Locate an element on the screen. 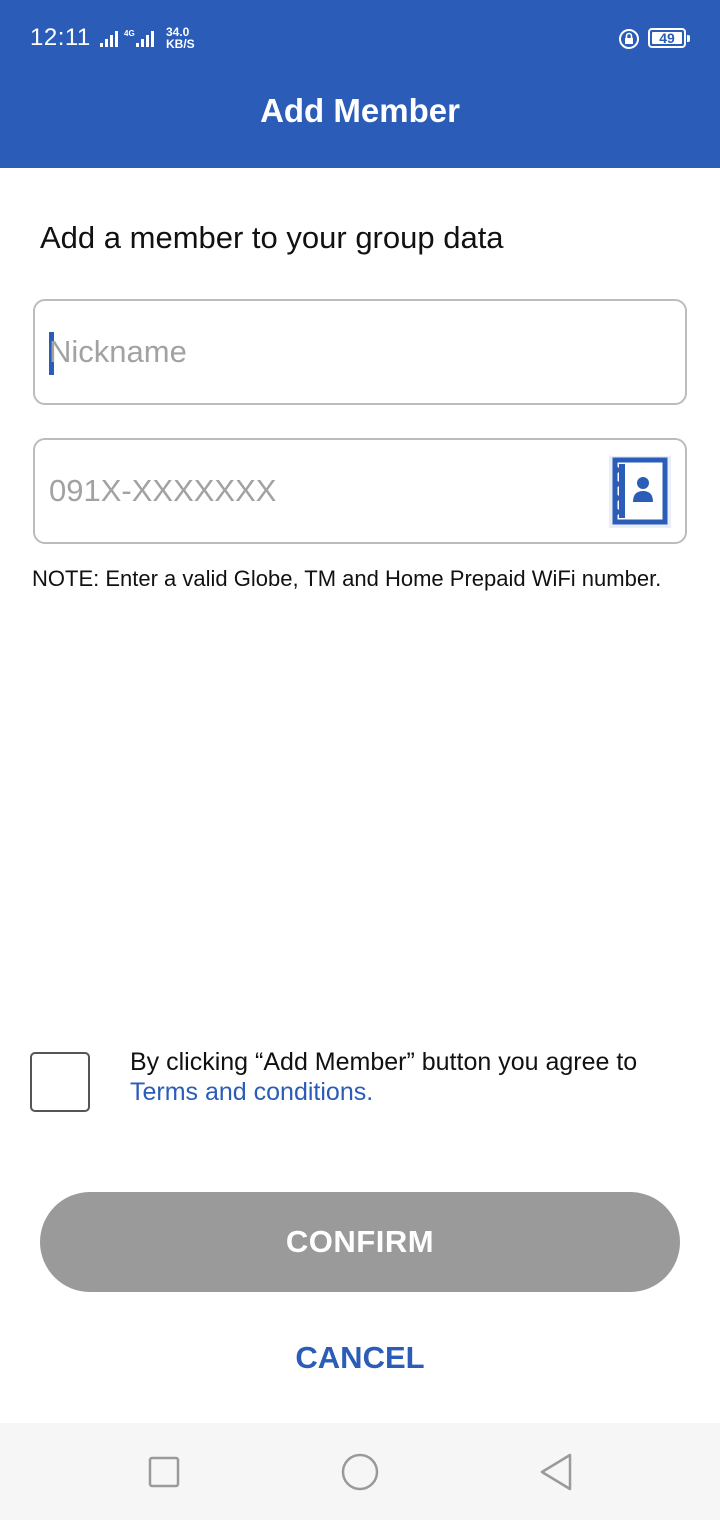 This screenshot has height=1520, width=720. cancel-button: CANCEL is located at coordinates (360, 1358).